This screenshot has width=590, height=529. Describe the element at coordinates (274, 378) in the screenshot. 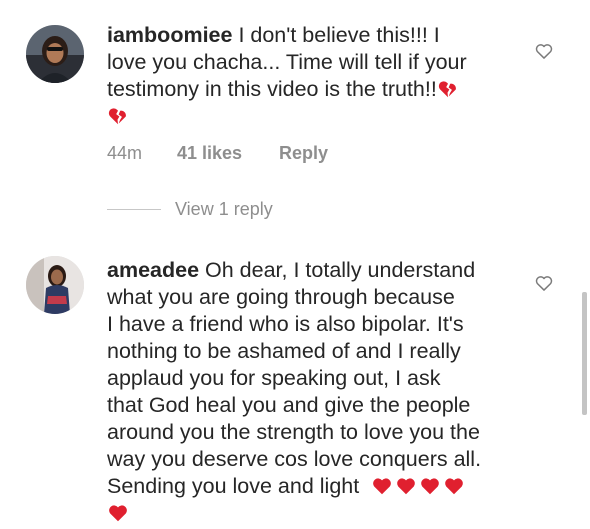

I see `comment-body-line: applaud you for speaking out, I ask` at that location.